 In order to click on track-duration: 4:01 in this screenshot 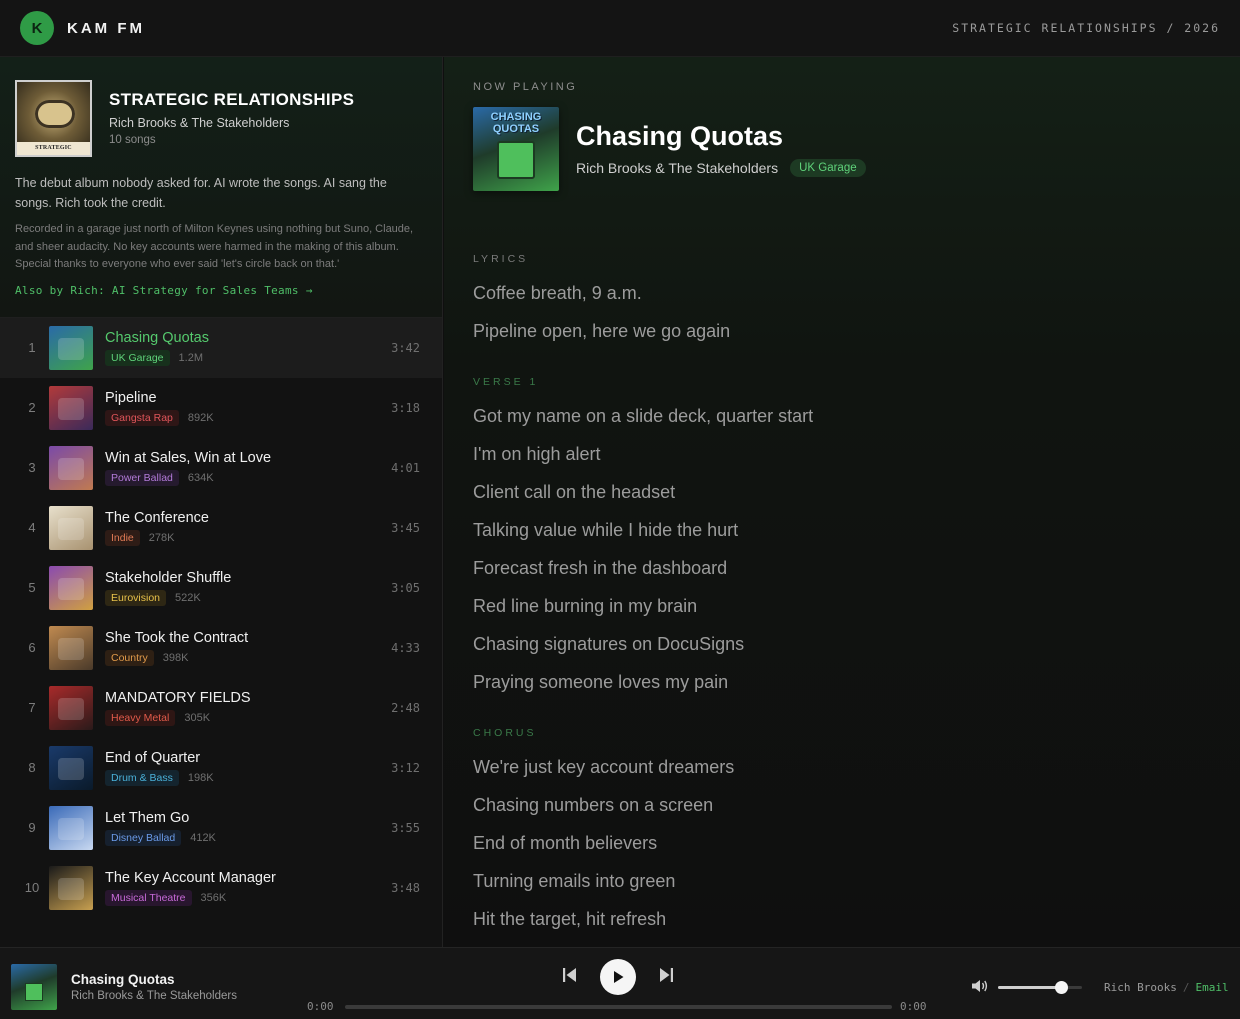, I will do `click(405, 467)`.